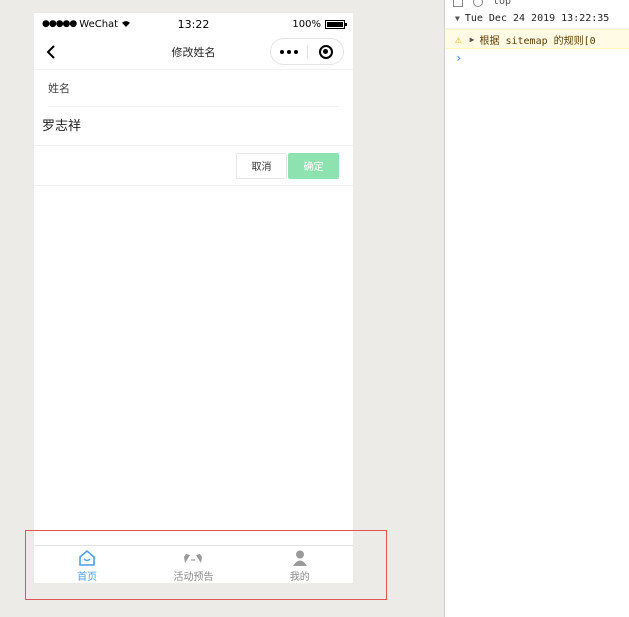 The height and width of the screenshot is (617, 629). What do you see at coordinates (537, 58) in the screenshot?
I see `console-prompt-icon: ›` at bounding box center [537, 58].